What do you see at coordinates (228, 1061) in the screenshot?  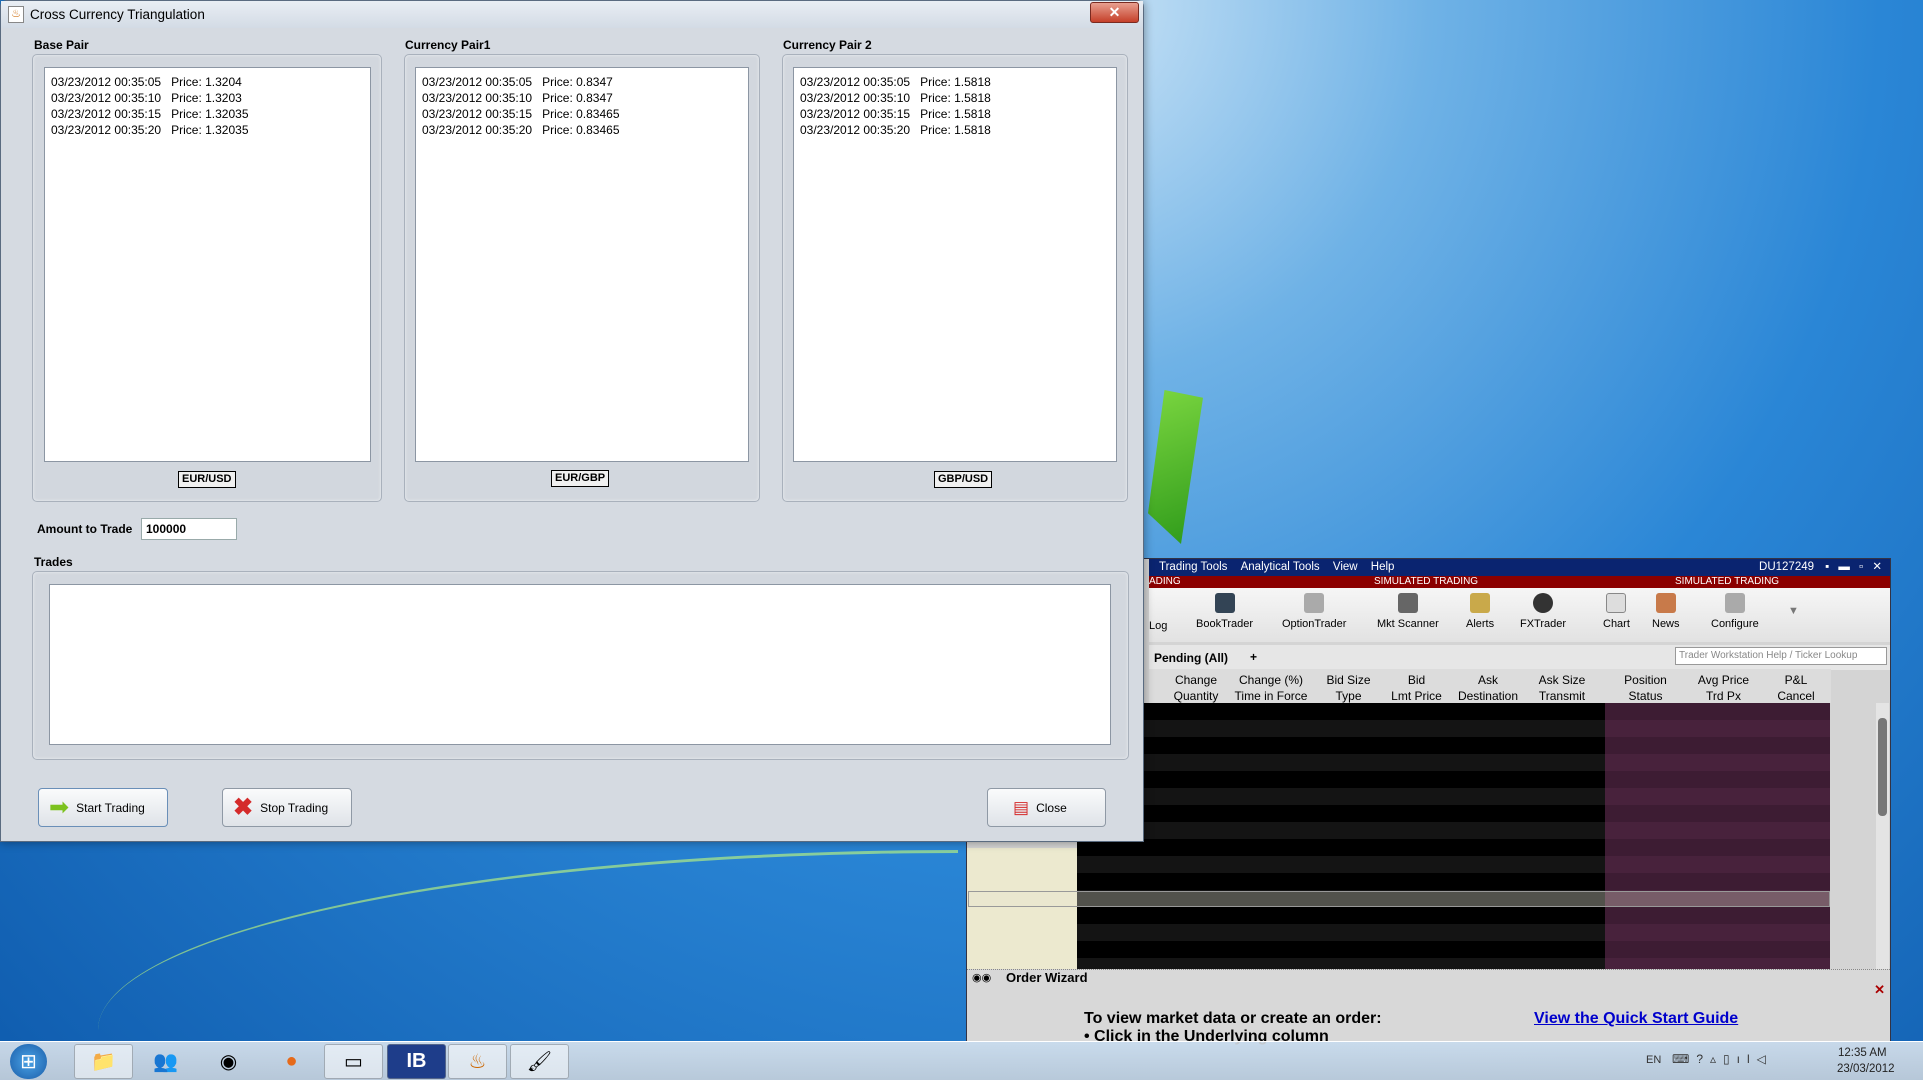 I see `chrome-taskbar-button: ◉` at bounding box center [228, 1061].